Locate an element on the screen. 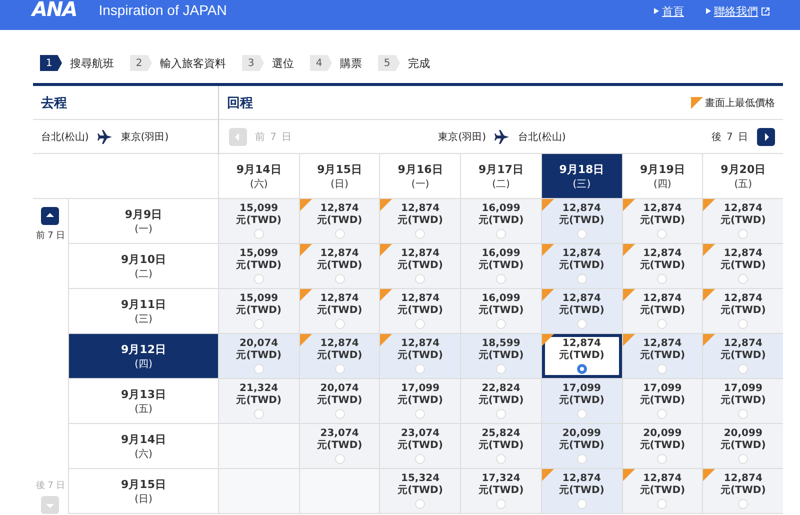  date-row-header: 9月12日 (四) is located at coordinates (143, 356).